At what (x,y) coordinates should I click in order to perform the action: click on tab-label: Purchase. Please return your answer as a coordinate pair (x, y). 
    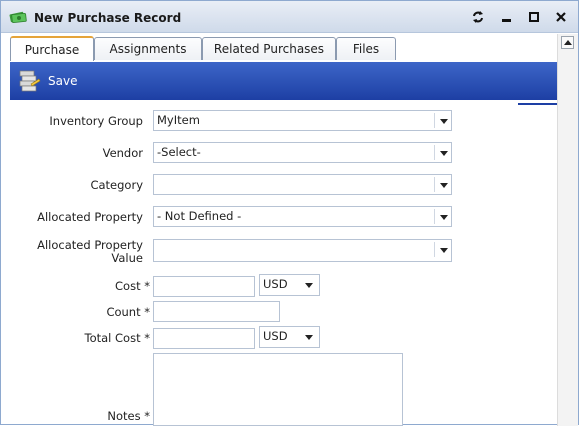
    Looking at the image, I should click on (52, 49).